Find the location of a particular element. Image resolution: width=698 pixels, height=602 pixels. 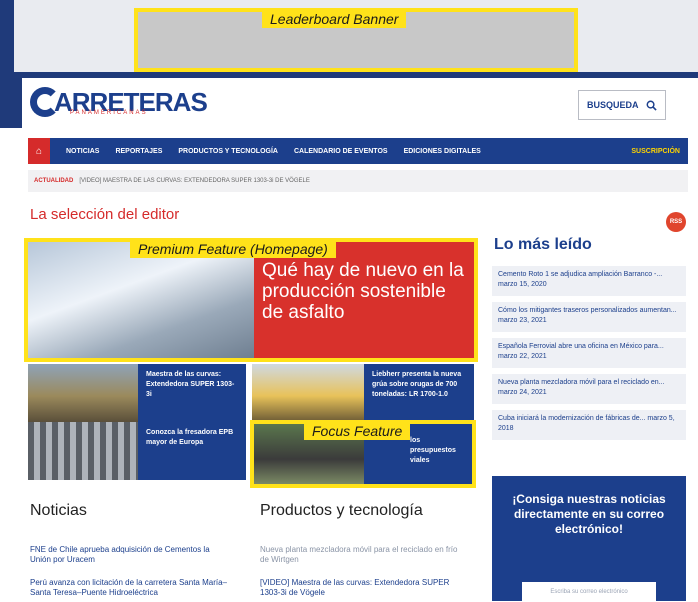

feature-tile: Conozca la fresadora EPB mayor de Europa is located at coordinates (137, 451).